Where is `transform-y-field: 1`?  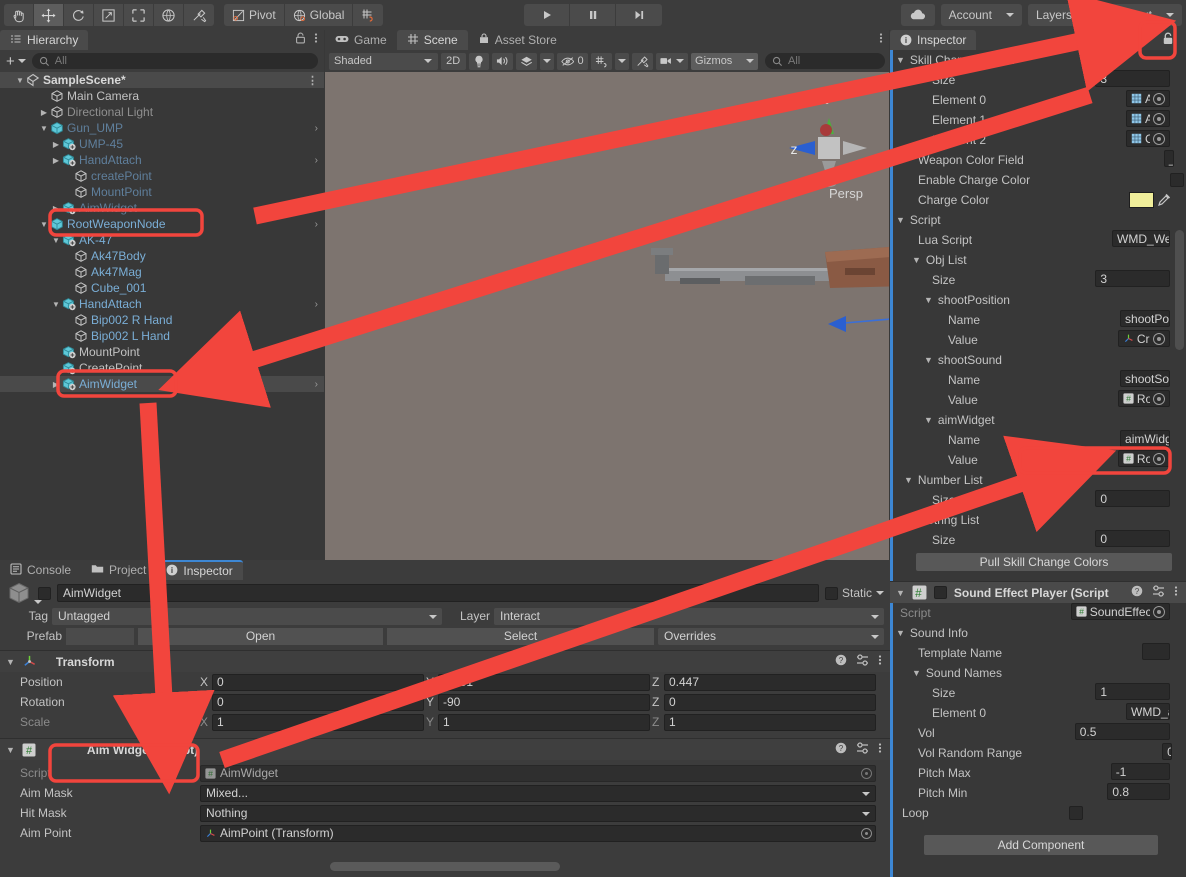 transform-y-field: 1 is located at coordinates (544, 722).